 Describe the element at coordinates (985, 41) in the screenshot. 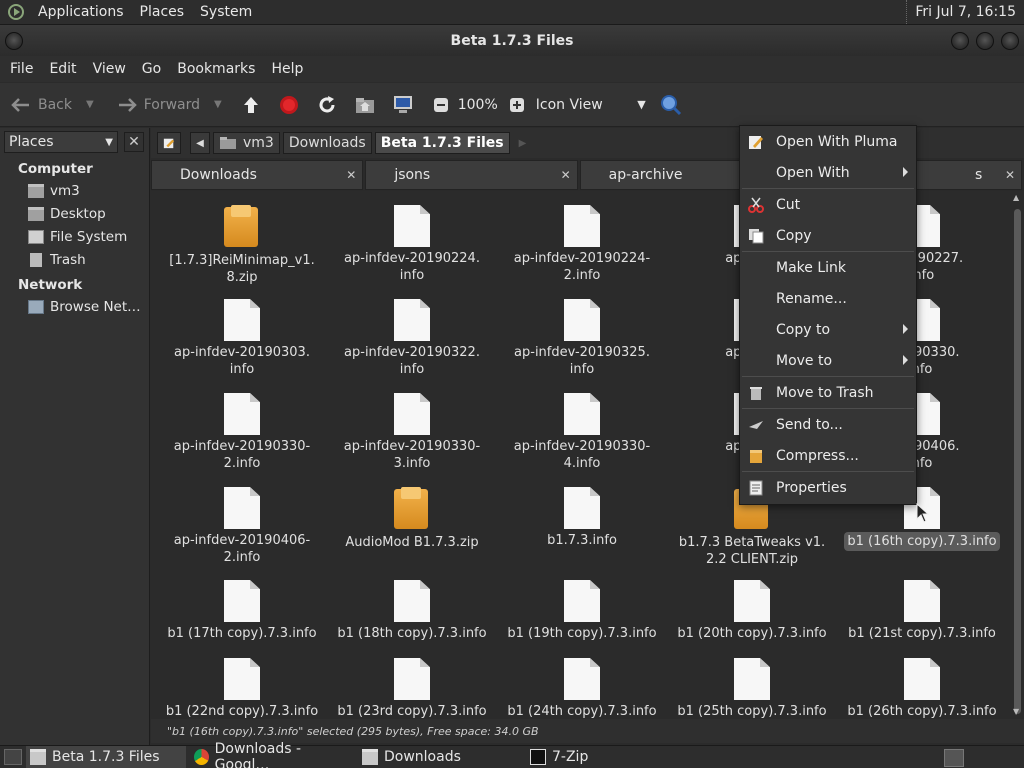

I see `maximize-button` at that location.